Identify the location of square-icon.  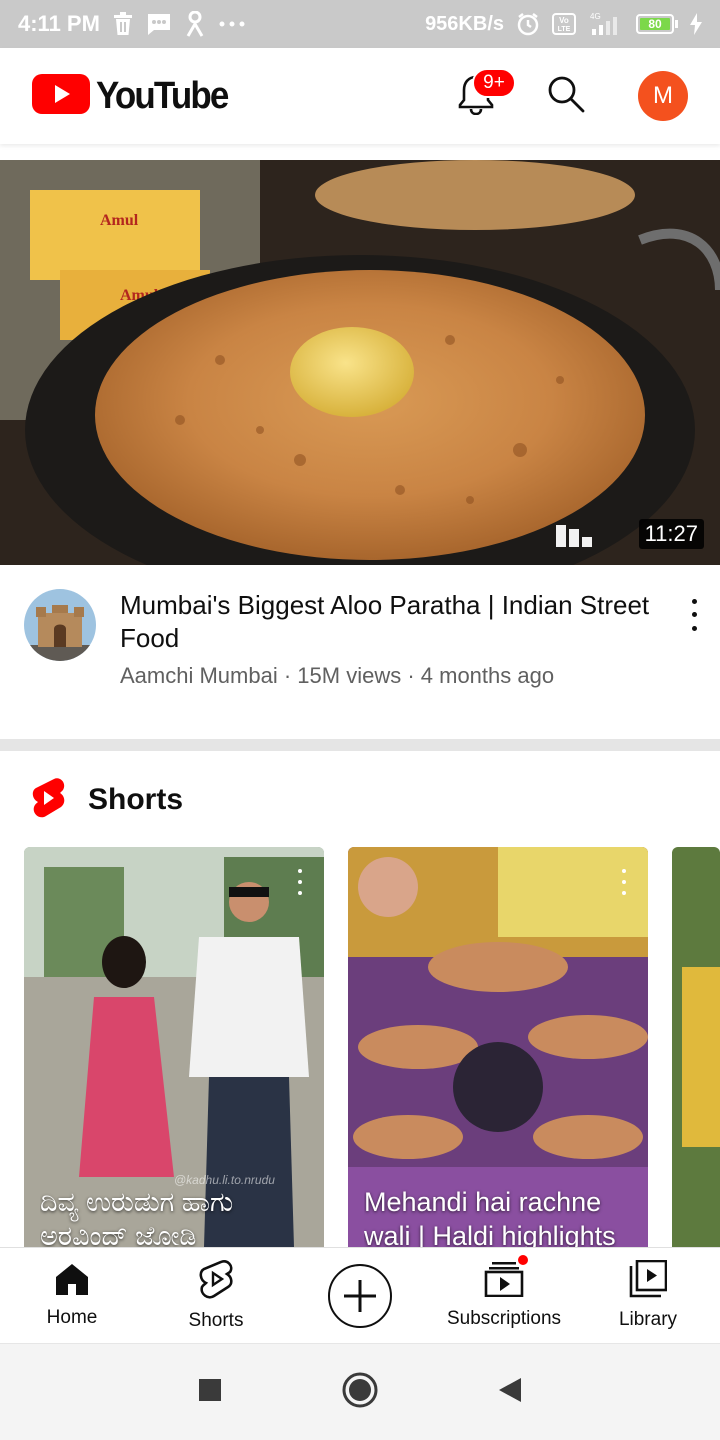
(210, 1392).